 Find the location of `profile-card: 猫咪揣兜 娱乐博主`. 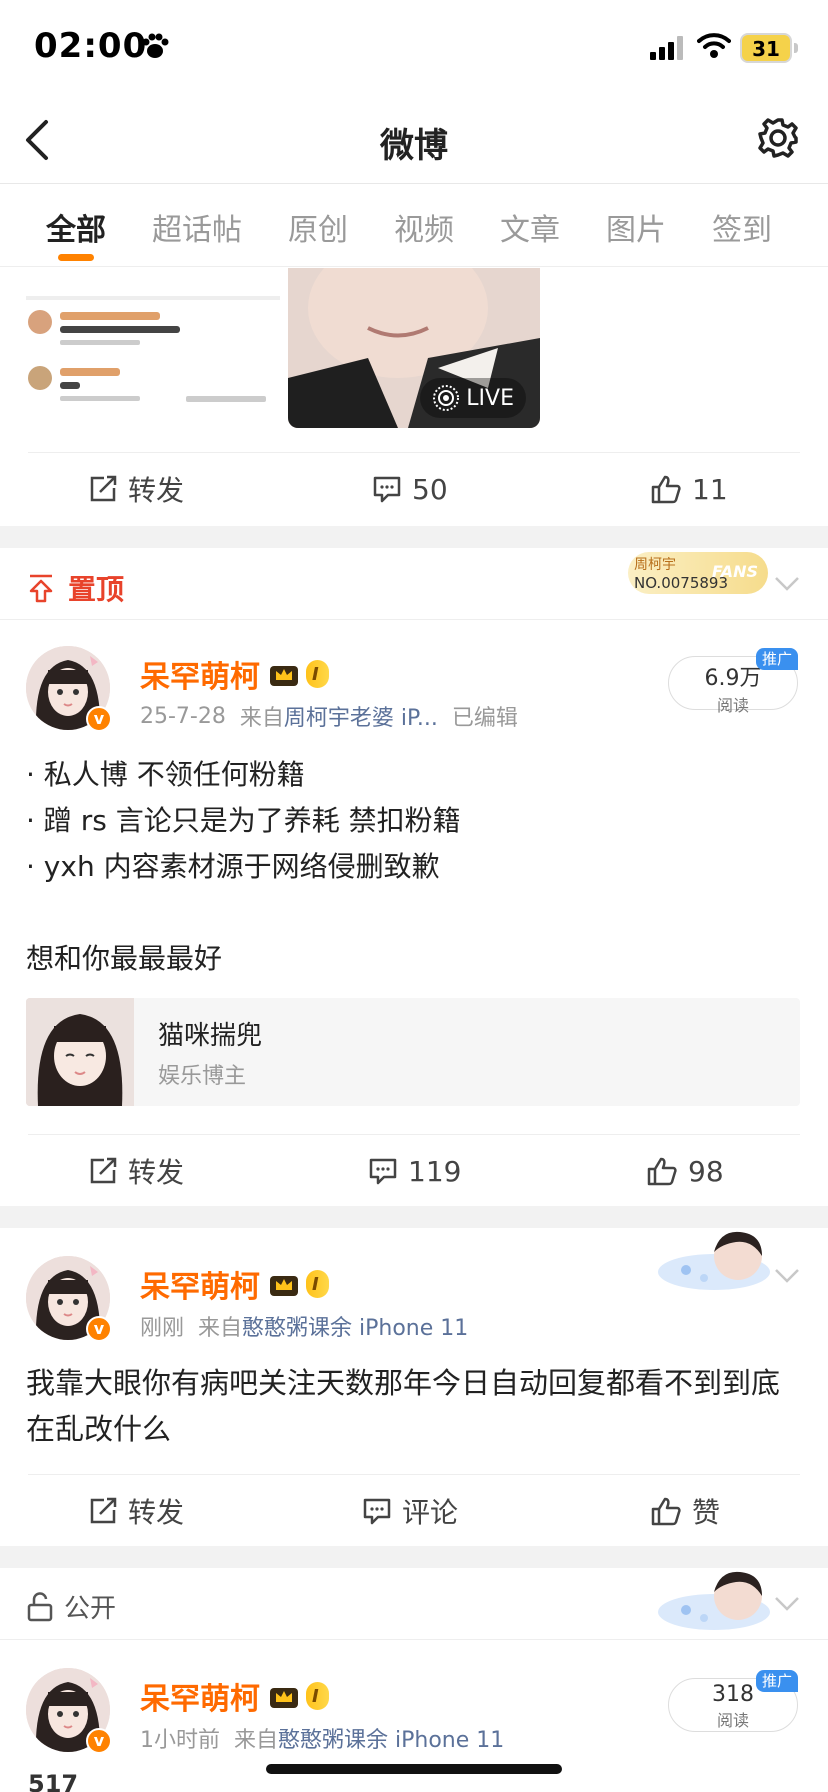

profile-card: 猫咪揣兜 娱乐博主 is located at coordinates (413, 1052).